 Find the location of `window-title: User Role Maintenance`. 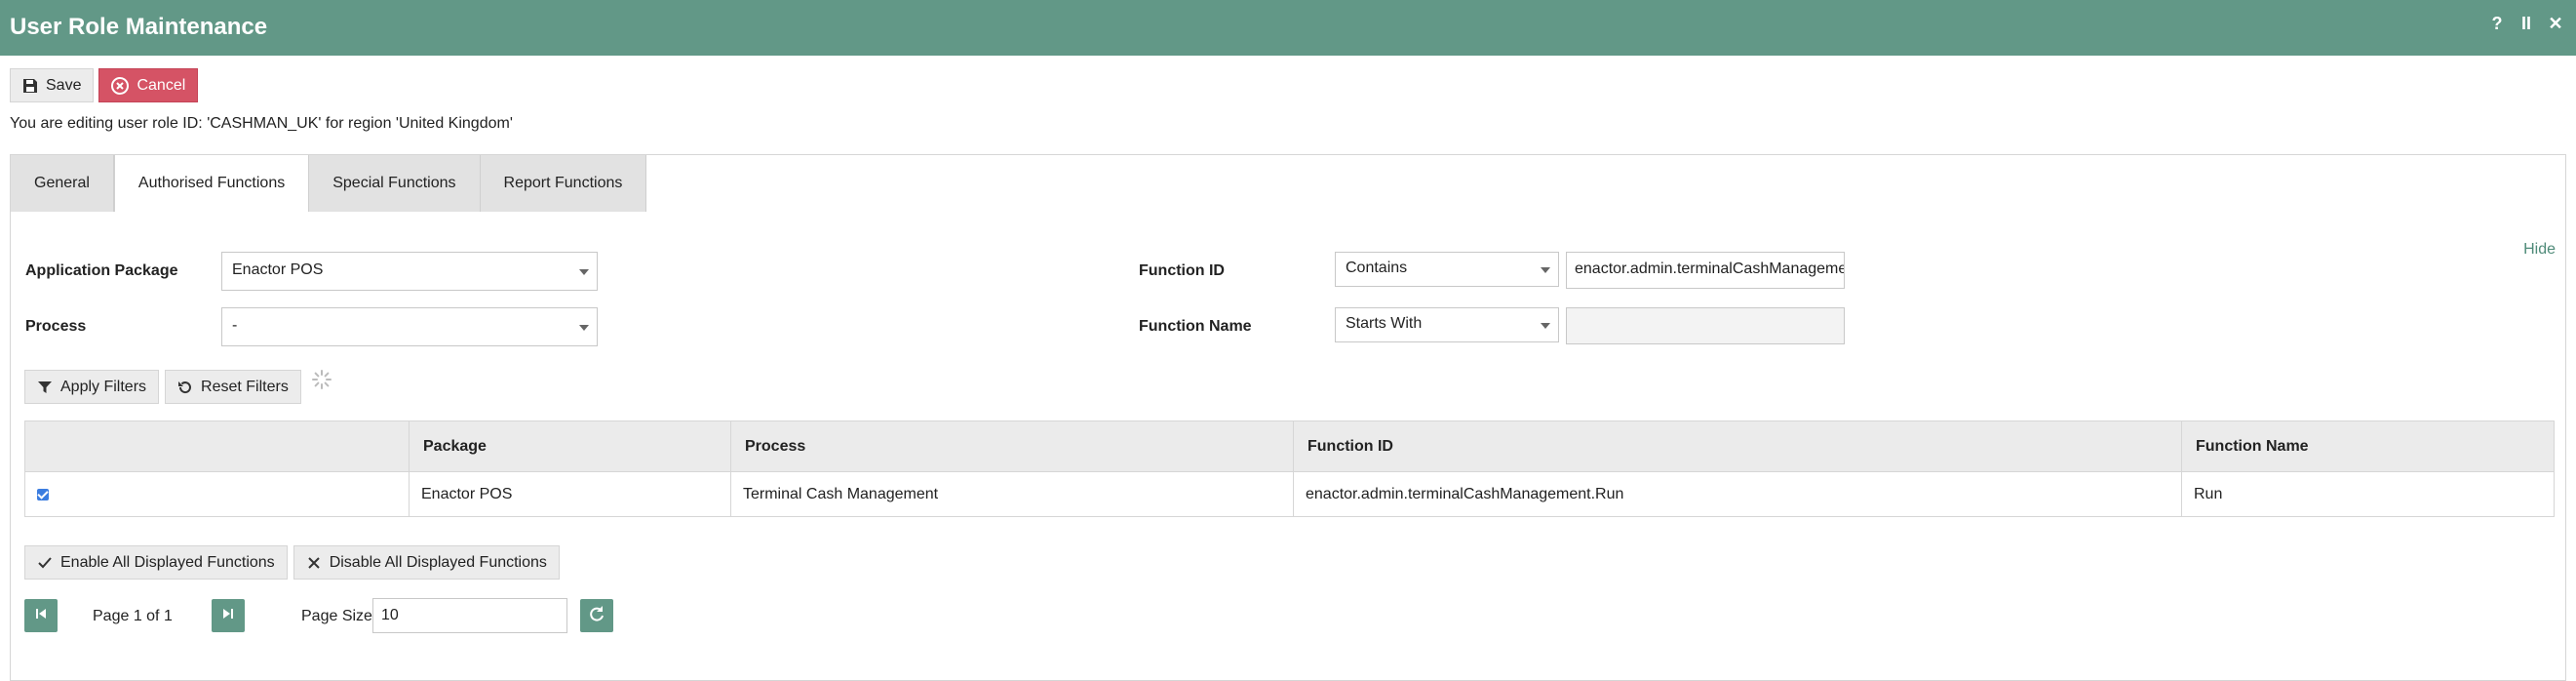

window-title: User Role Maintenance is located at coordinates (139, 27).